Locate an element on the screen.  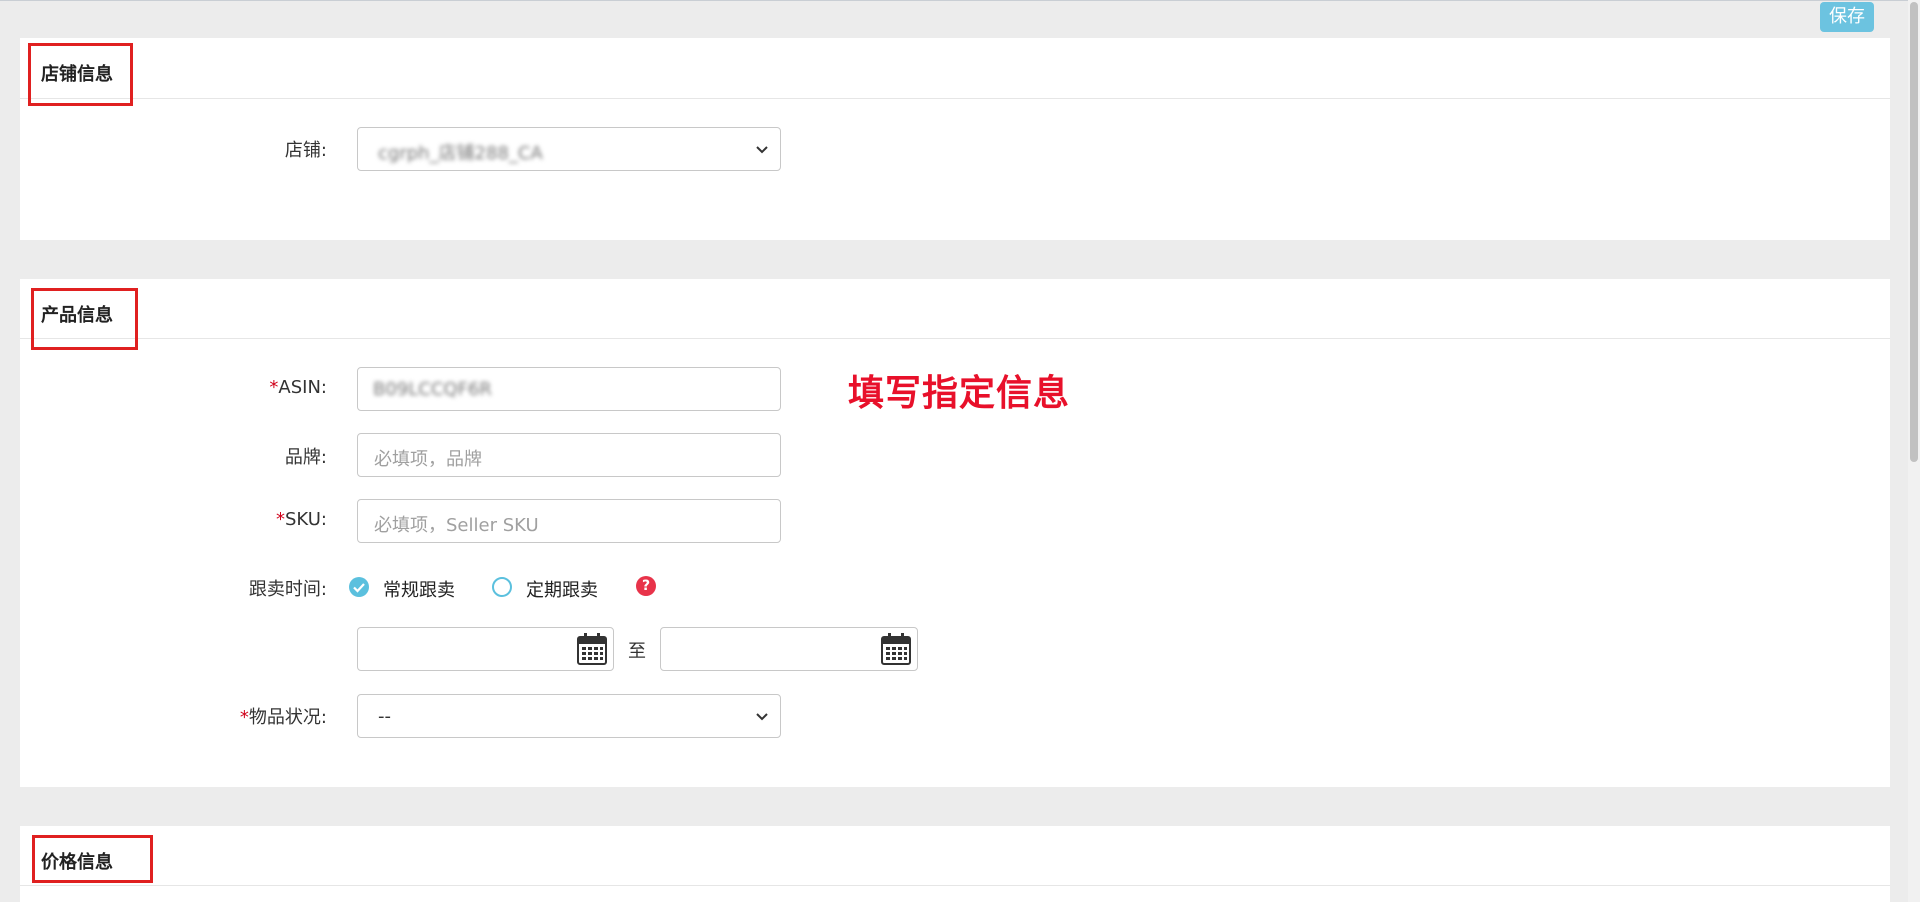
top-divider is located at coordinates (960, 0).